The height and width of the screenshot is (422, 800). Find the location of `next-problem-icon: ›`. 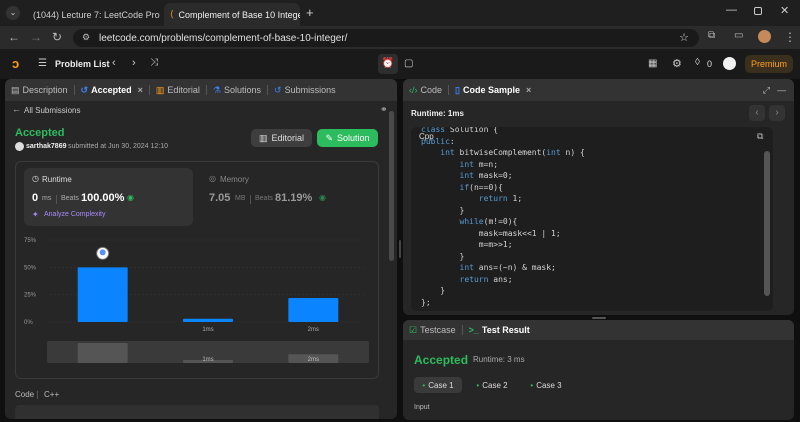

next-problem-icon: › is located at coordinates (134, 63).